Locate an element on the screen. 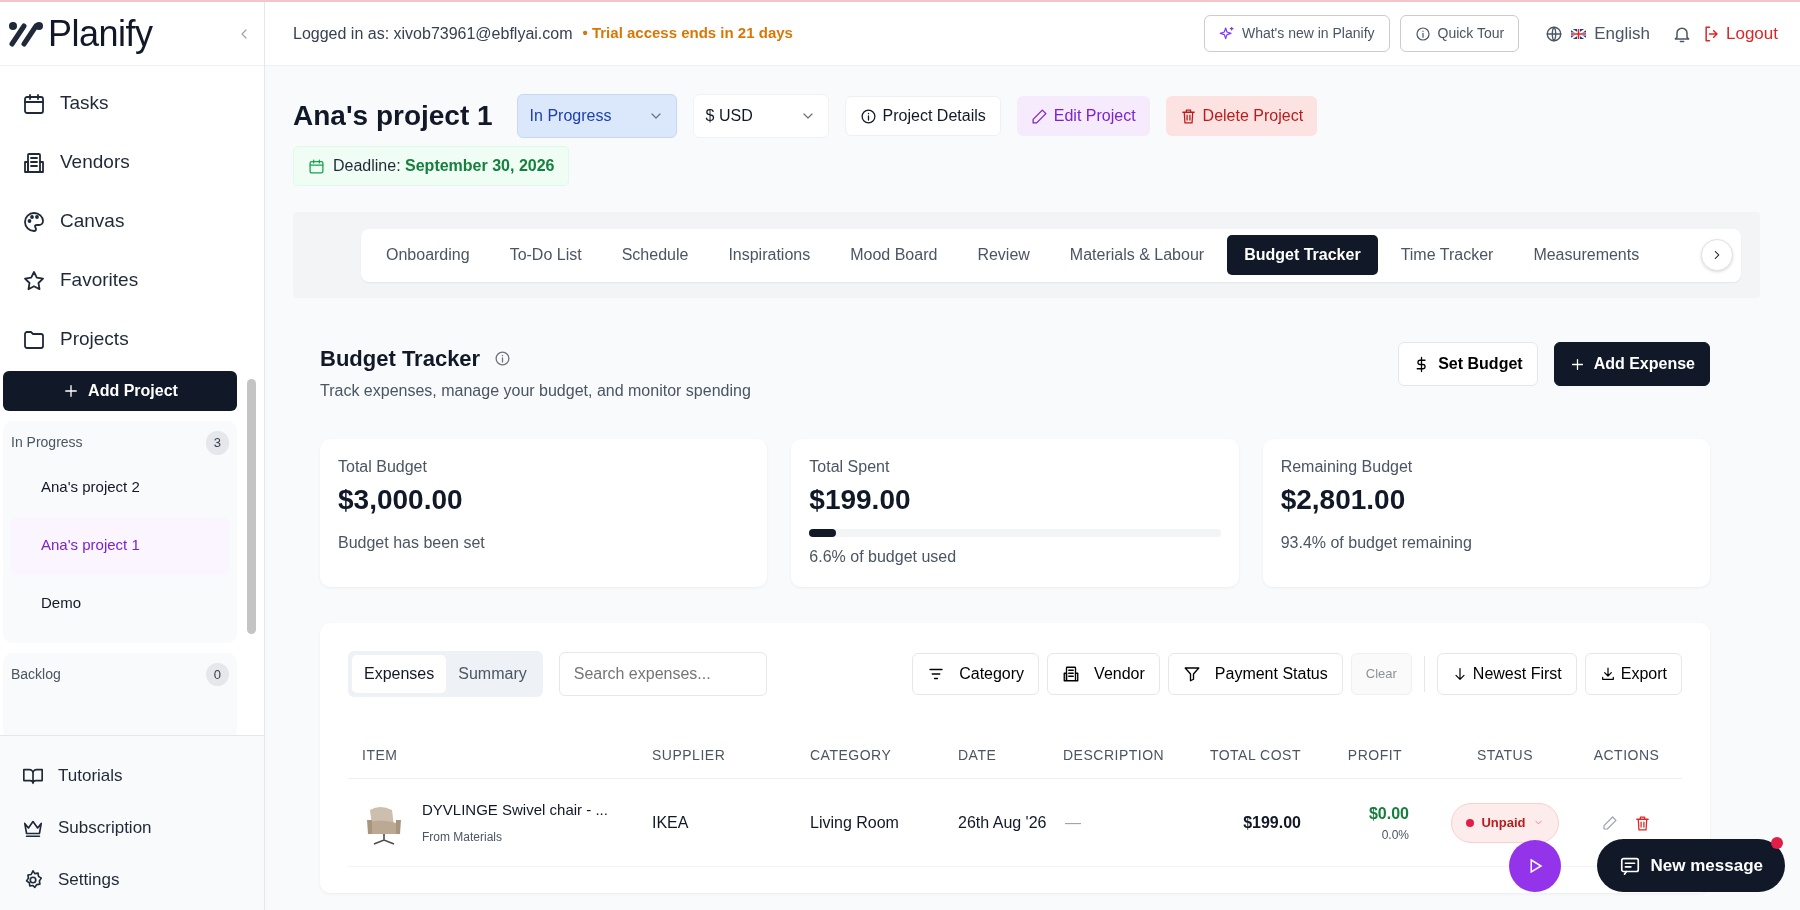 The image size is (1800, 910). card-note: Budget has been set is located at coordinates (412, 543).